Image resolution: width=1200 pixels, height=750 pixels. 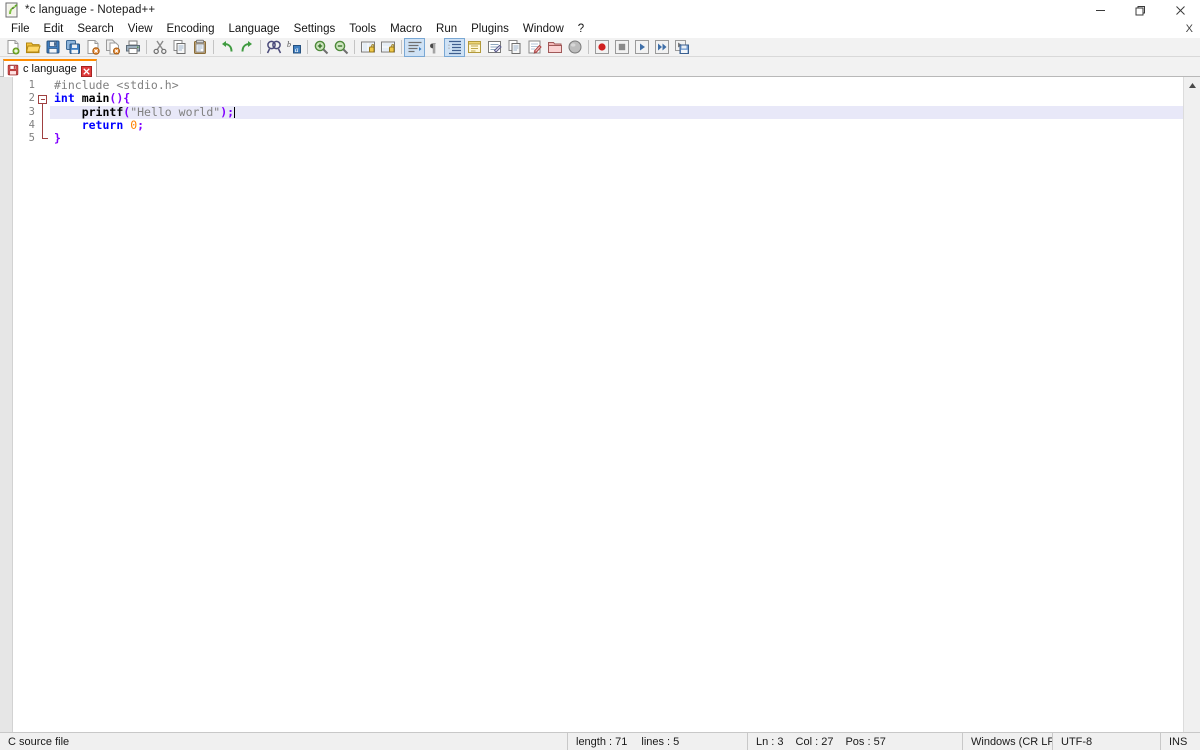 I want to click on window-controls, so click(x=1140, y=10).